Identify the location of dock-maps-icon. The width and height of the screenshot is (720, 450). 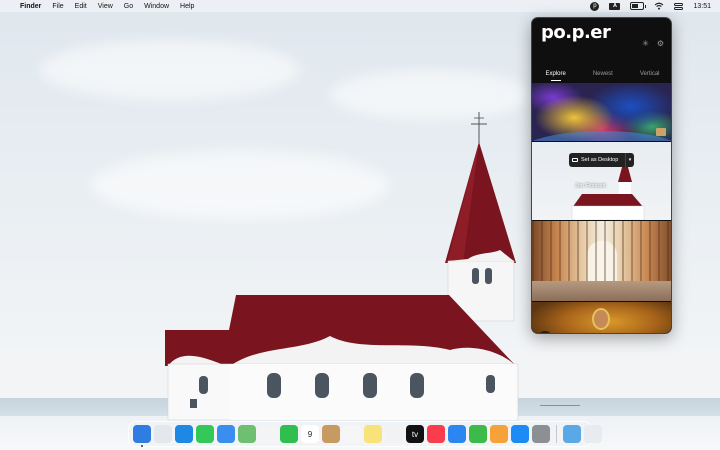
(247, 434).